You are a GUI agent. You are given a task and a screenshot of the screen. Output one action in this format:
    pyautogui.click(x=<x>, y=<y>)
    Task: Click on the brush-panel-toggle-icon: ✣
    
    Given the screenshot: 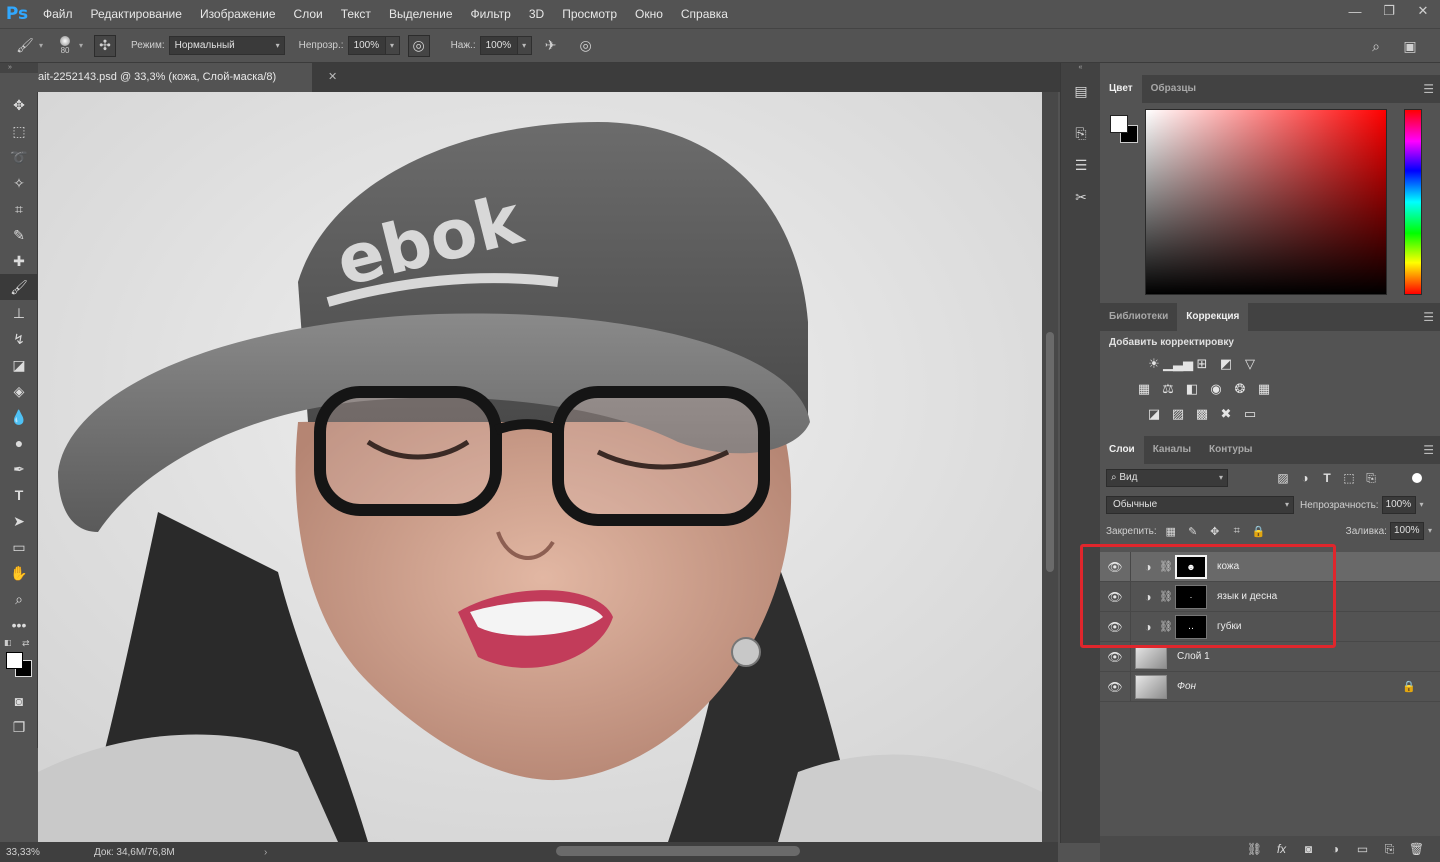 What is the action you would take?
    pyautogui.click(x=105, y=45)
    